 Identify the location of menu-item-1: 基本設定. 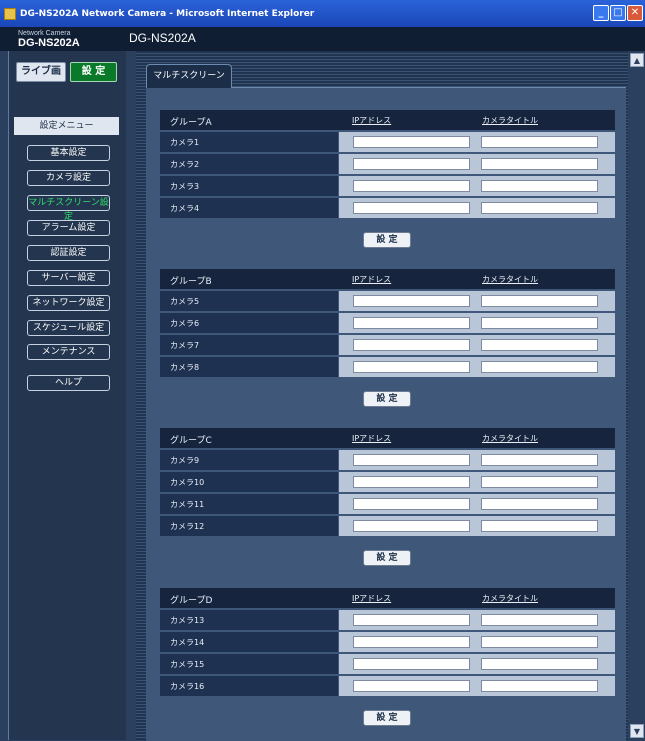
(68, 153).